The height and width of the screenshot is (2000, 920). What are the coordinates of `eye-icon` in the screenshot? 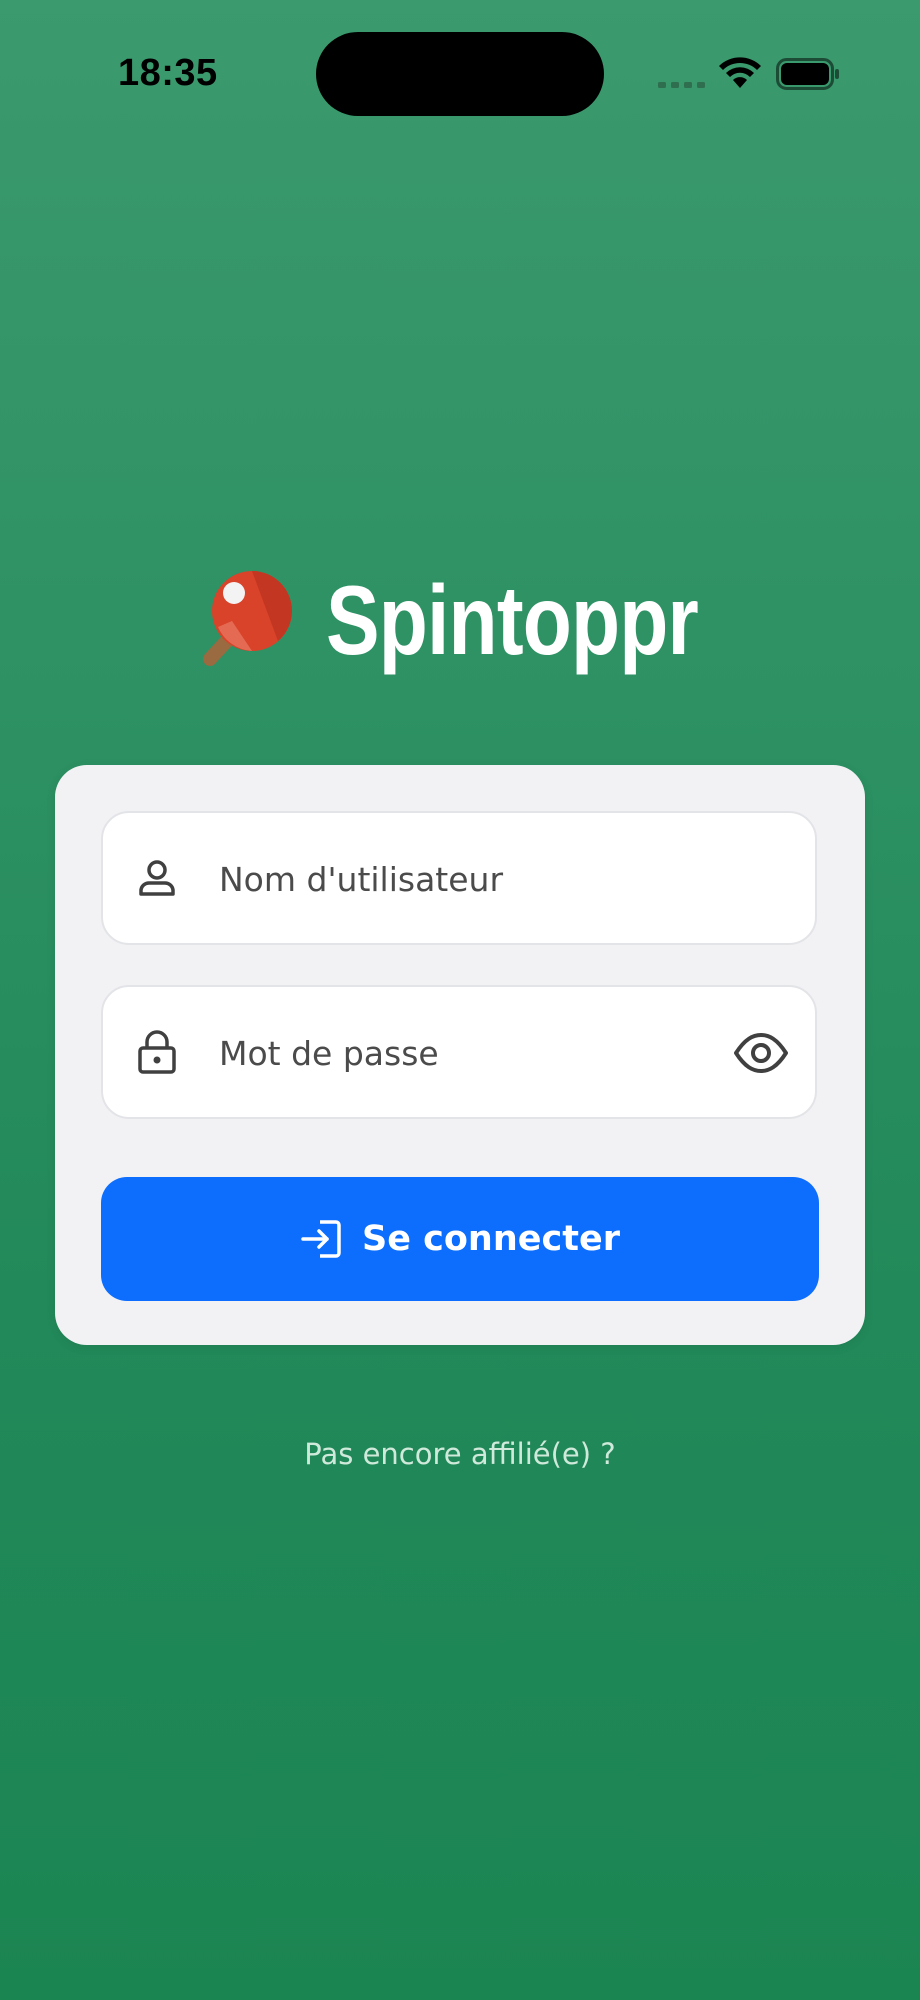 It's located at (761, 1053).